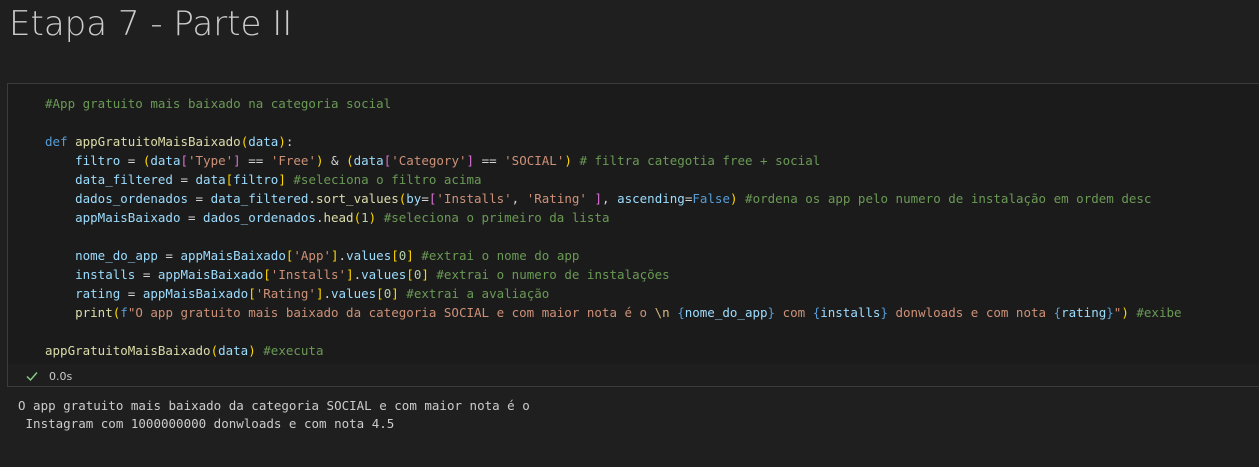 The width and height of the screenshot is (1259, 467). What do you see at coordinates (496, 217) in the screenshot?
I see `code-token: #seleciona o primeiro da lista` at bounding box center [496, 217].